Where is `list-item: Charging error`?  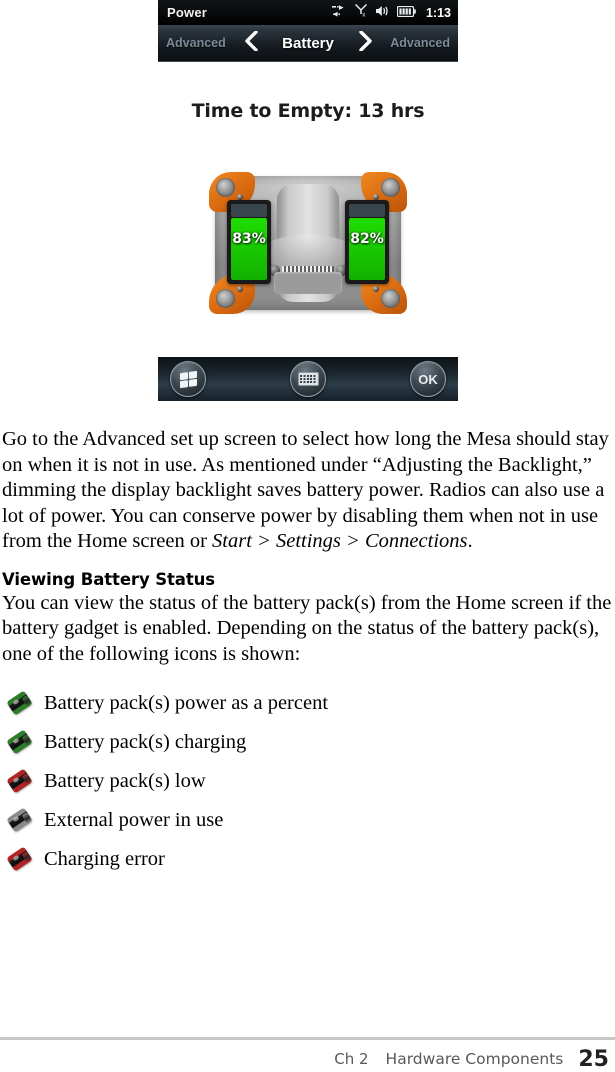
list-item: Charging error is located at coordinates (308, 858).